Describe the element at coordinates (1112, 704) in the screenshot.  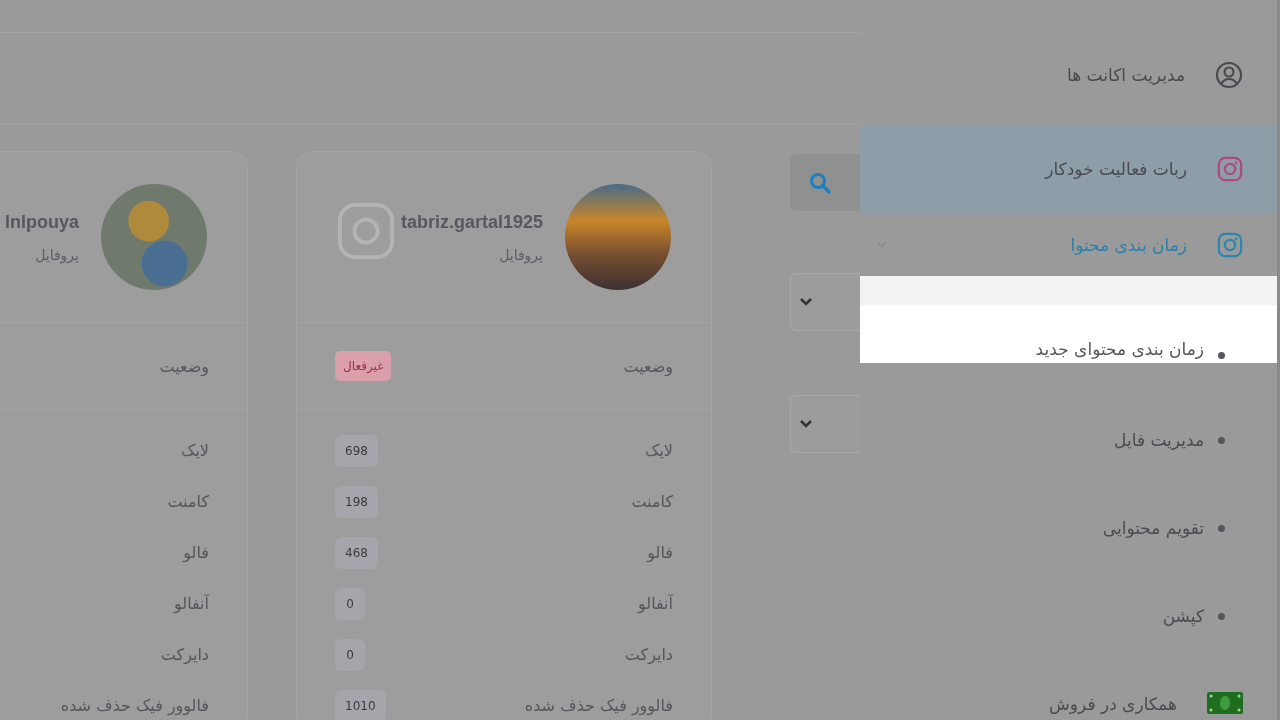
I see `sidebar-item-label: همکاری در فروش` at that location.